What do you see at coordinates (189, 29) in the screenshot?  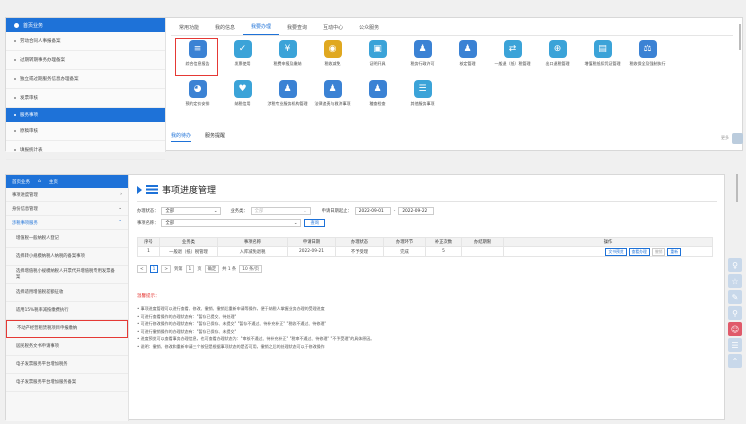 I see `tab-common: 常用功能` at bounding box center [189, 29].